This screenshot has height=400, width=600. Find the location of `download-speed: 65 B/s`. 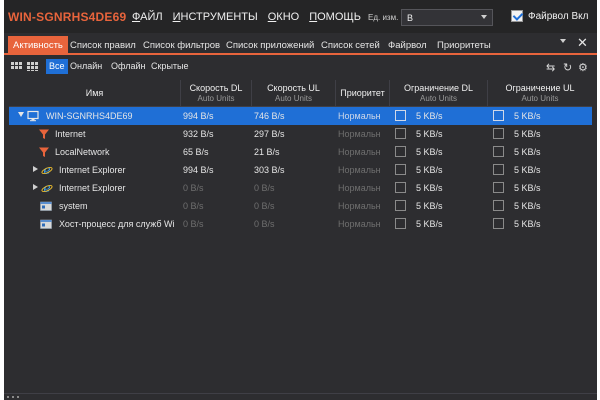

download-speed: 65 B/s is located at coordinates (196, 152).